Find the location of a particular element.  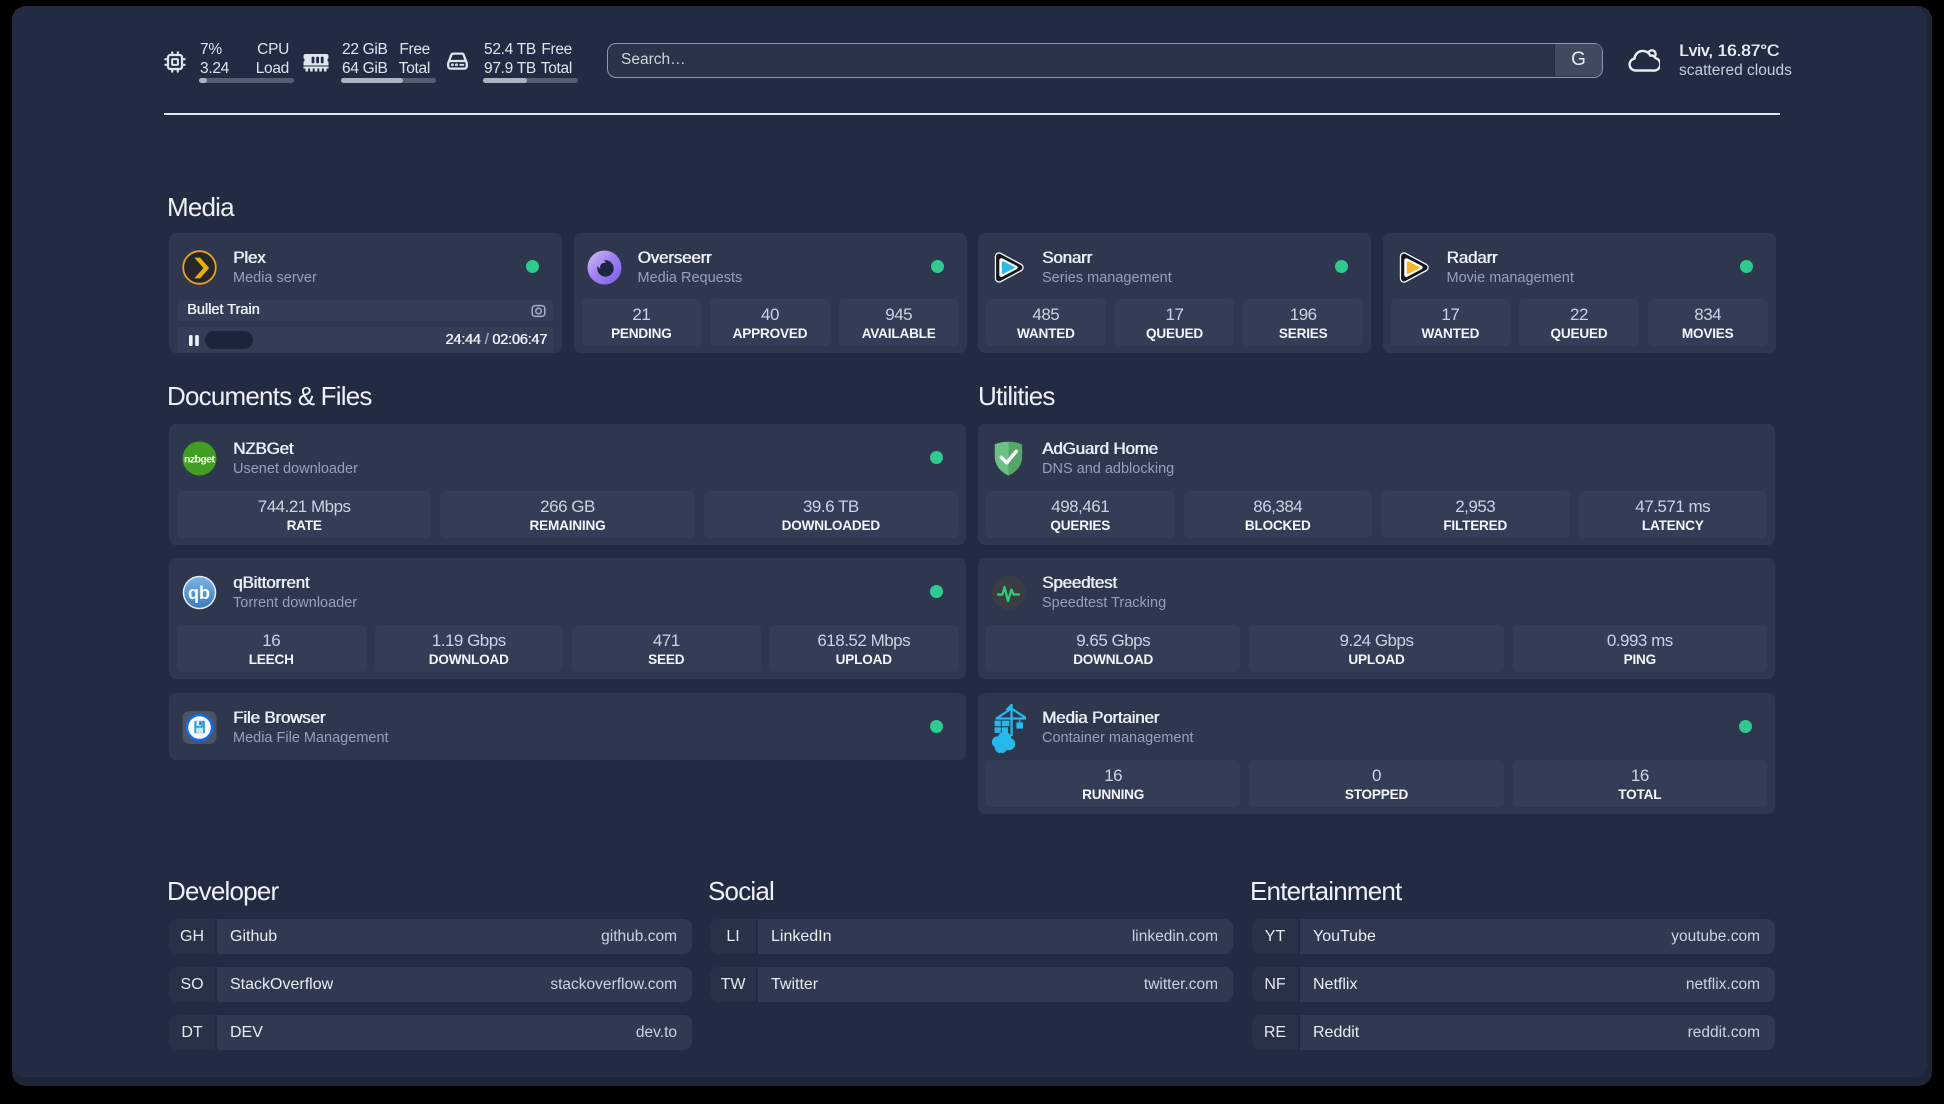

svg-text: nzbget is located at coordinates (200, 460).